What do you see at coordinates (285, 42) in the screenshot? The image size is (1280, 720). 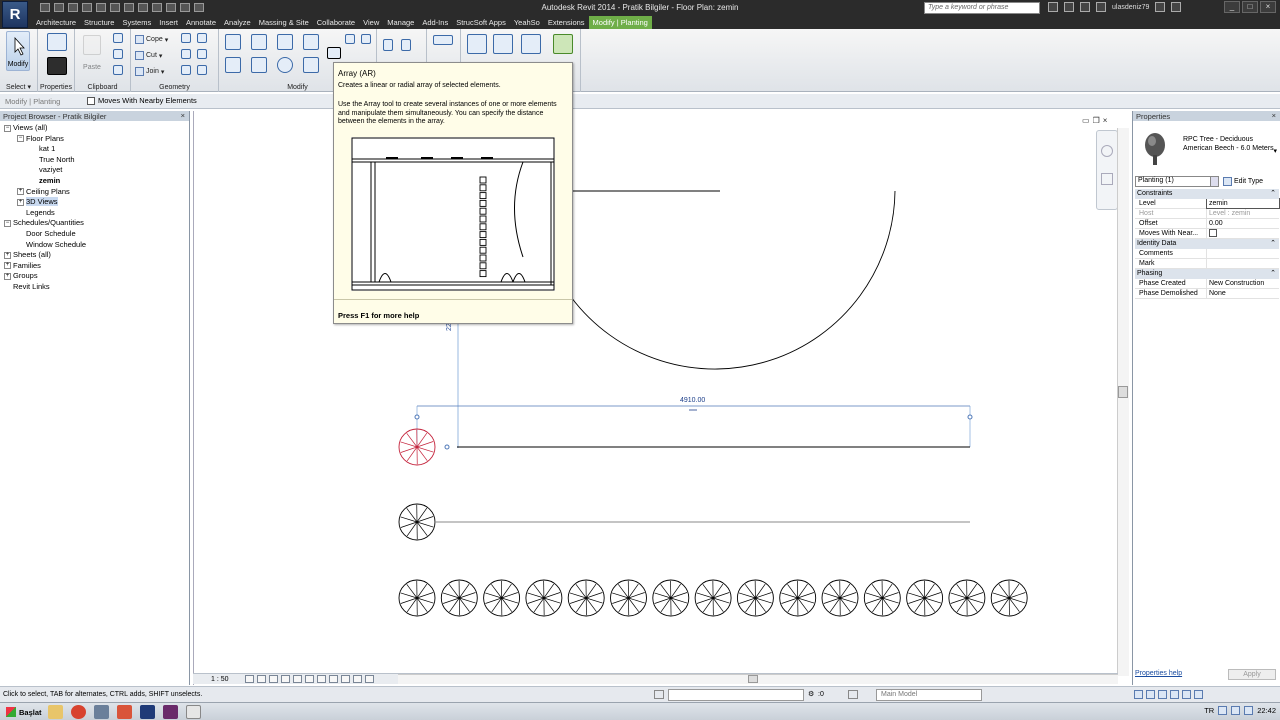 I see `mirror-pick-axis-icon` at bounding box center [285, 42].